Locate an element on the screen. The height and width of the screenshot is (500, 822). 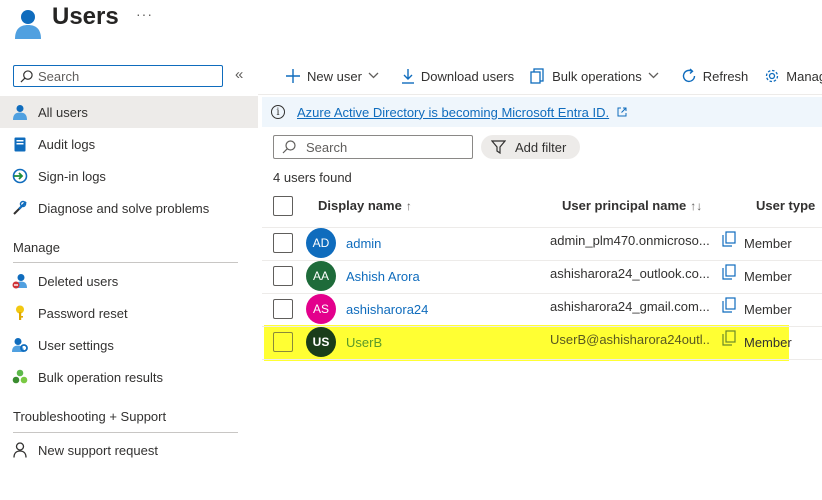
column-header-user-type: User type is located at coordinates (785, 205).